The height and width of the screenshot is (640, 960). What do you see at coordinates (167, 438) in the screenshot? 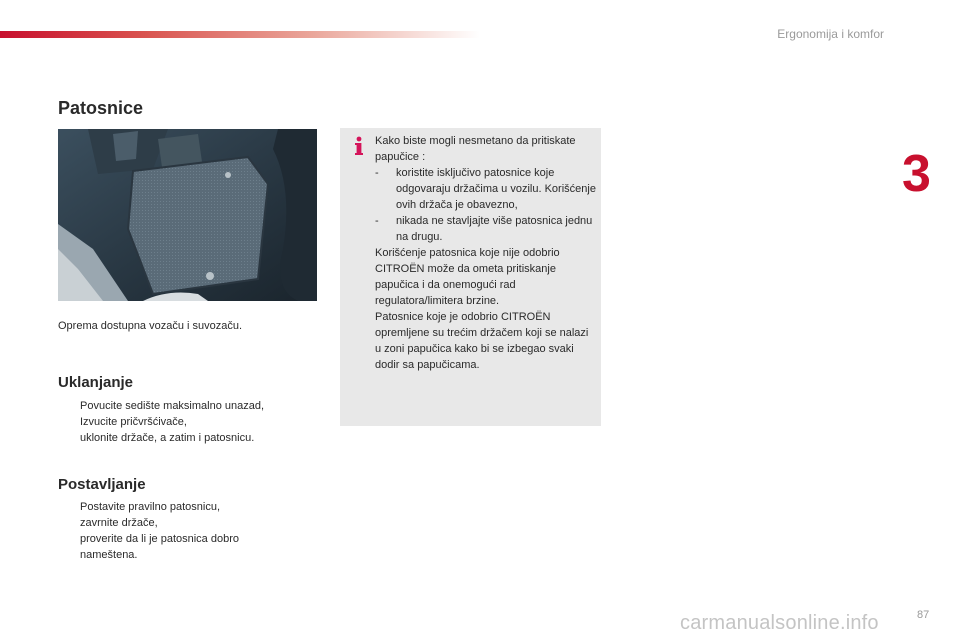
I see `list-item: uklonite držače, a zatim i patosnicu.` at bounding box center [167, 438].